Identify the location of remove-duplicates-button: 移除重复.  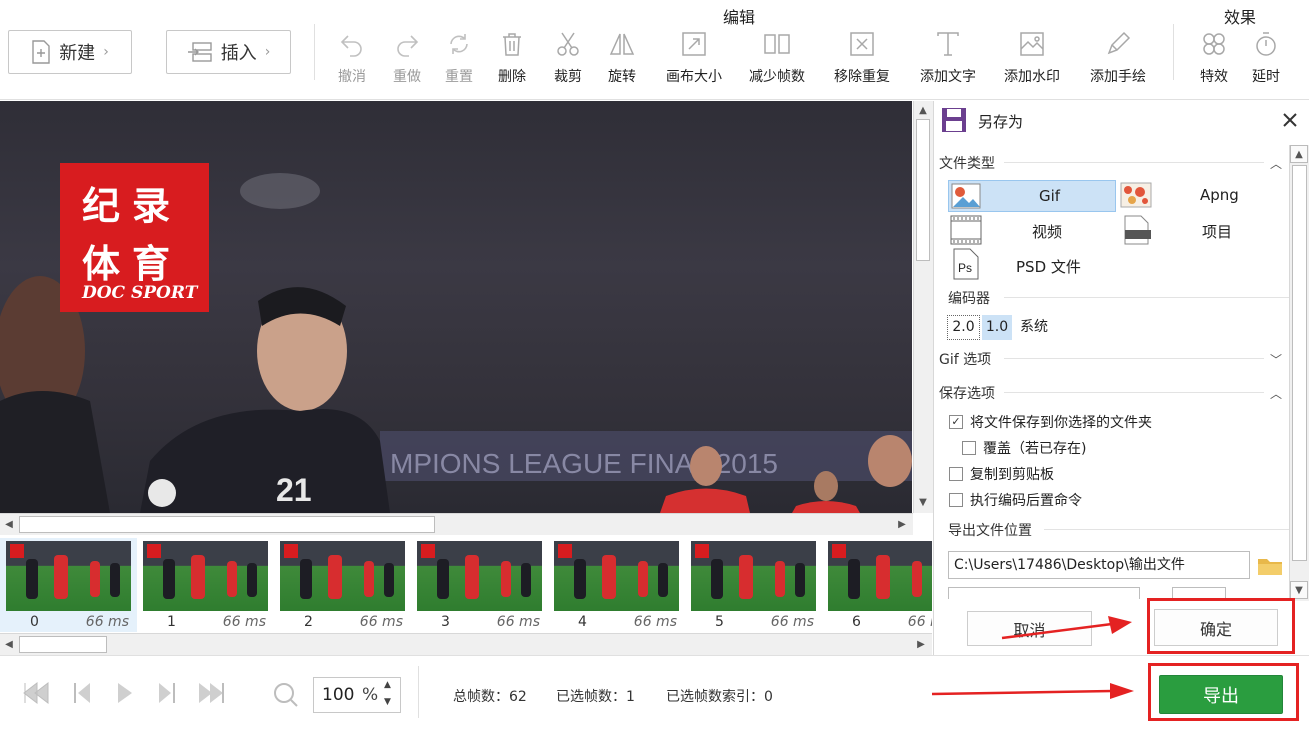
(862, 60).